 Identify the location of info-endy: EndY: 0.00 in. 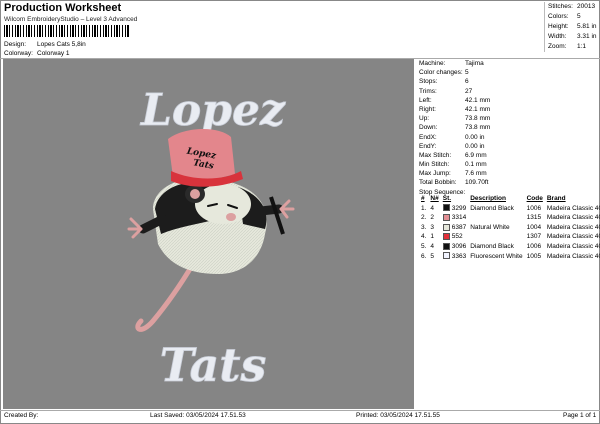
(452, 146).